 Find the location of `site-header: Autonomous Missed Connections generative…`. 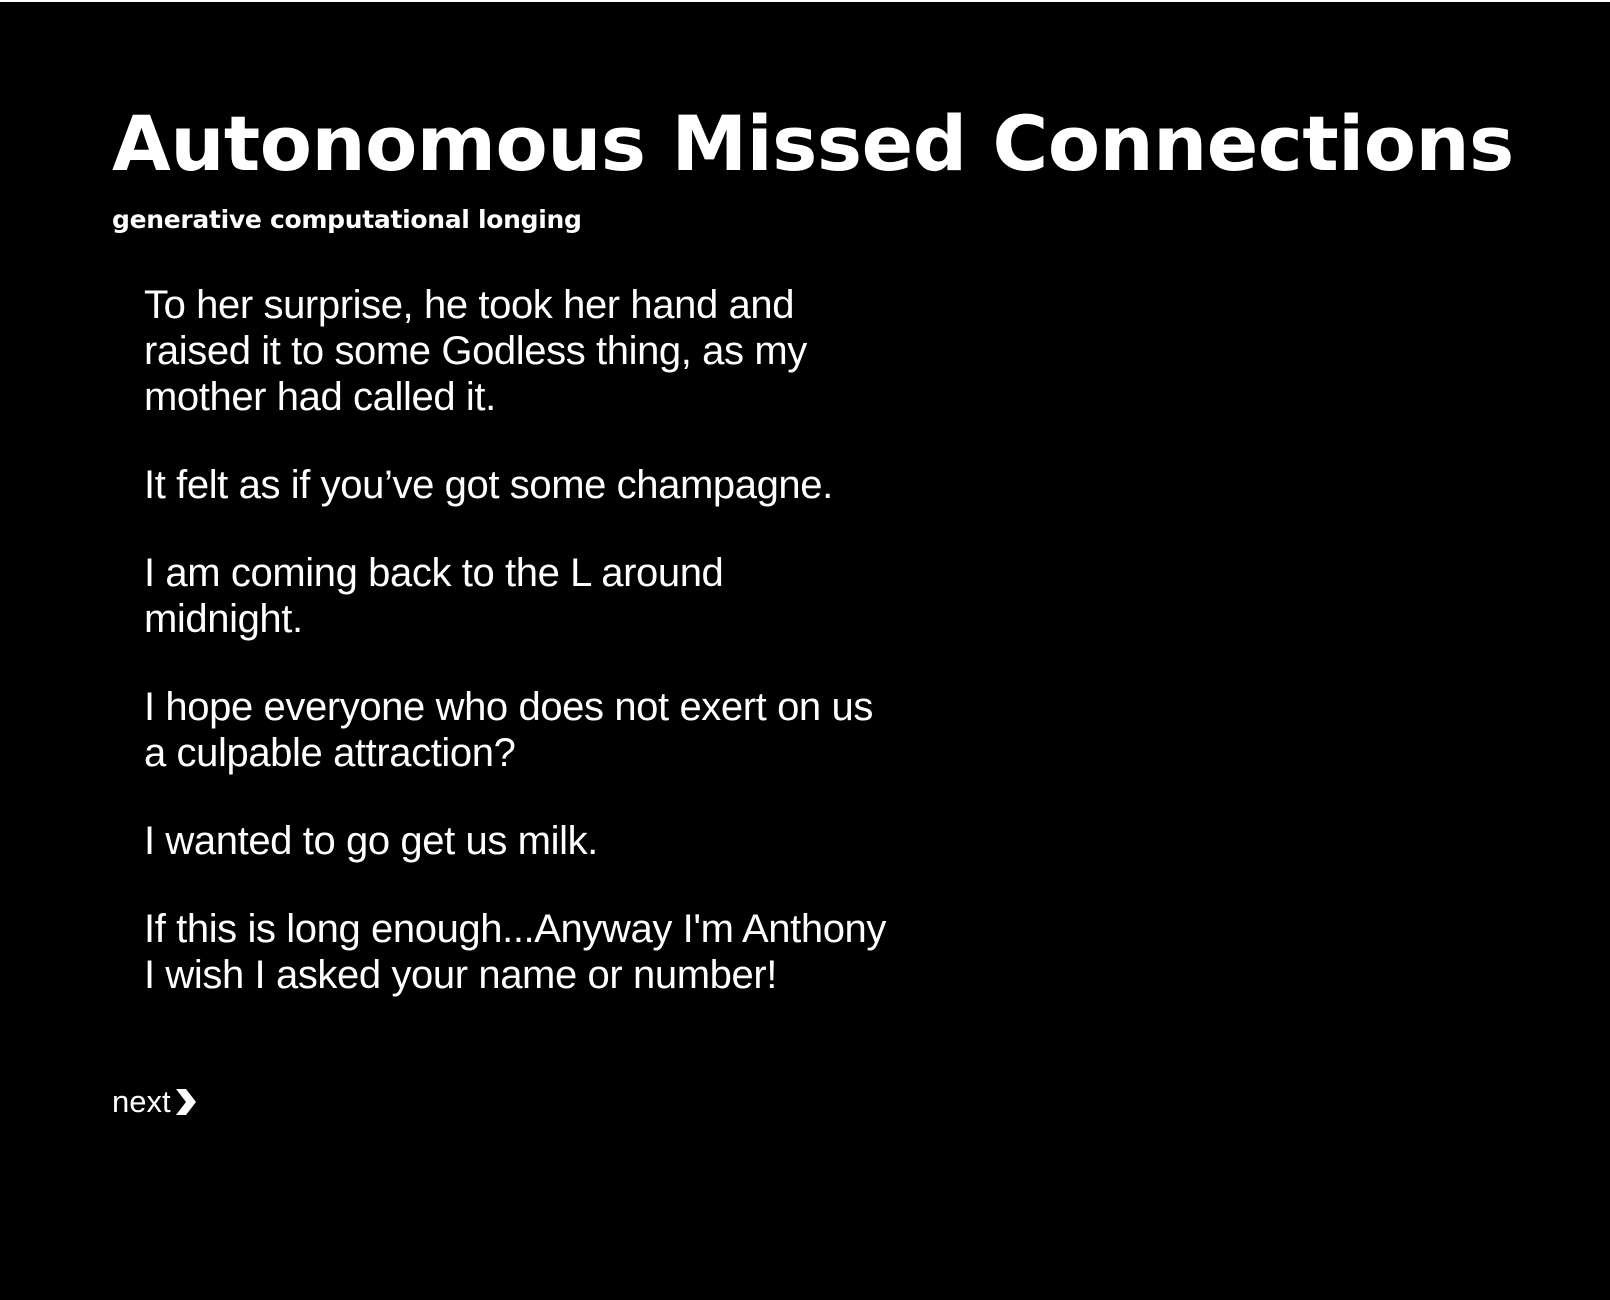

site-header: Autonomous Missed Connections generative… is located at coordinates (813, 162).